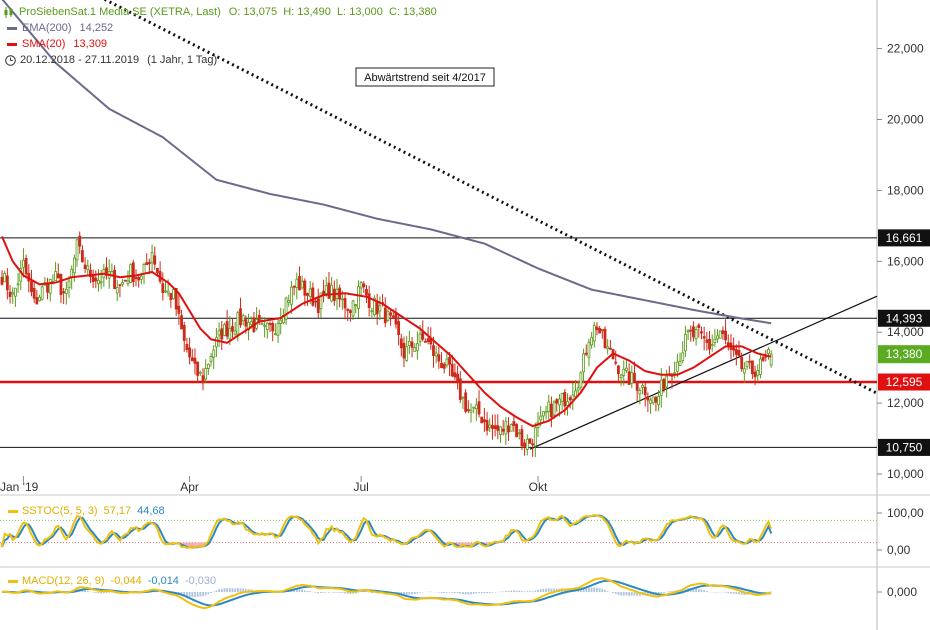  Describe the element at coordinates (904, 382) in the screenshot. I see `level-label-2: 12,595` at that location.